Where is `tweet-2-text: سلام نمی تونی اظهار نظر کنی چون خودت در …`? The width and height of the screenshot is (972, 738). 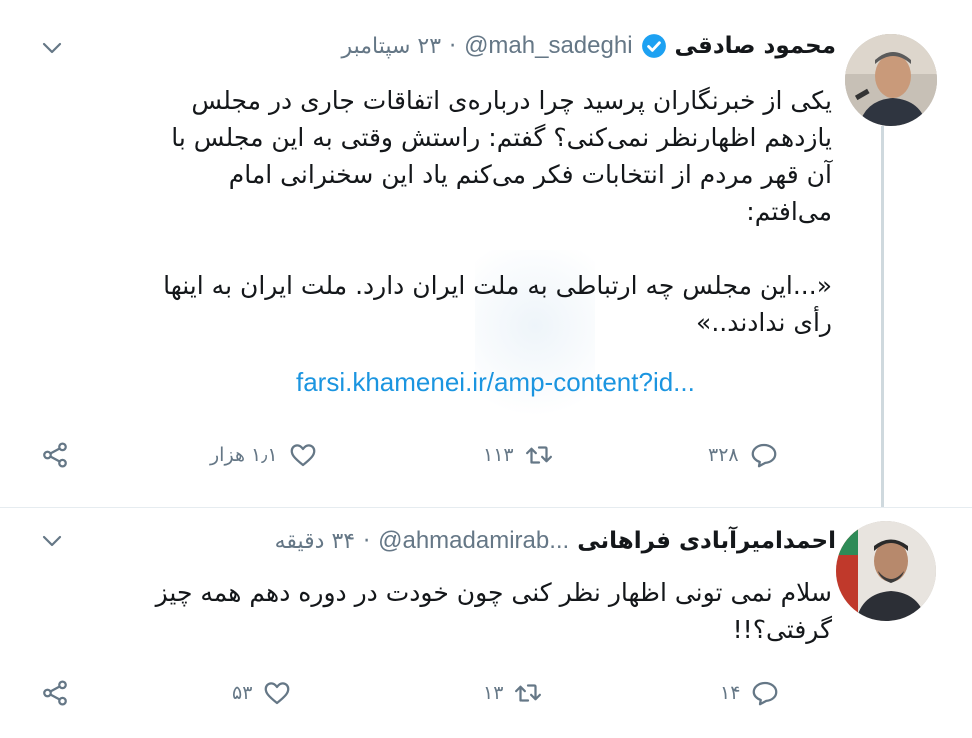
tweet-2-text: سلام نمی تونی اظهار نظر کنی چون خودت در … is located at coordinates (472, 611).